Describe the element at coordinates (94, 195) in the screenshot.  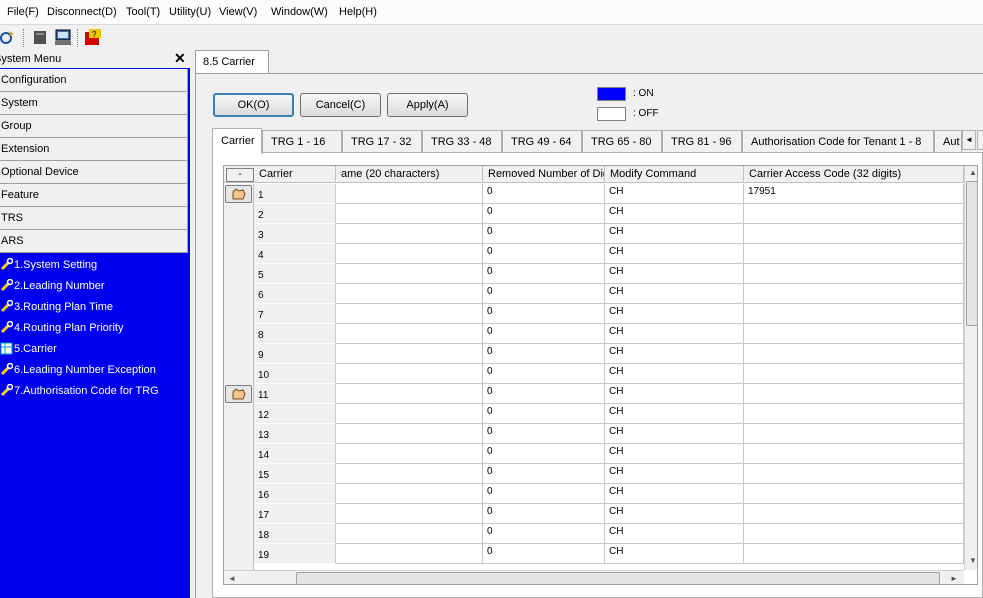
I see `category-feature: Feature` at that location.